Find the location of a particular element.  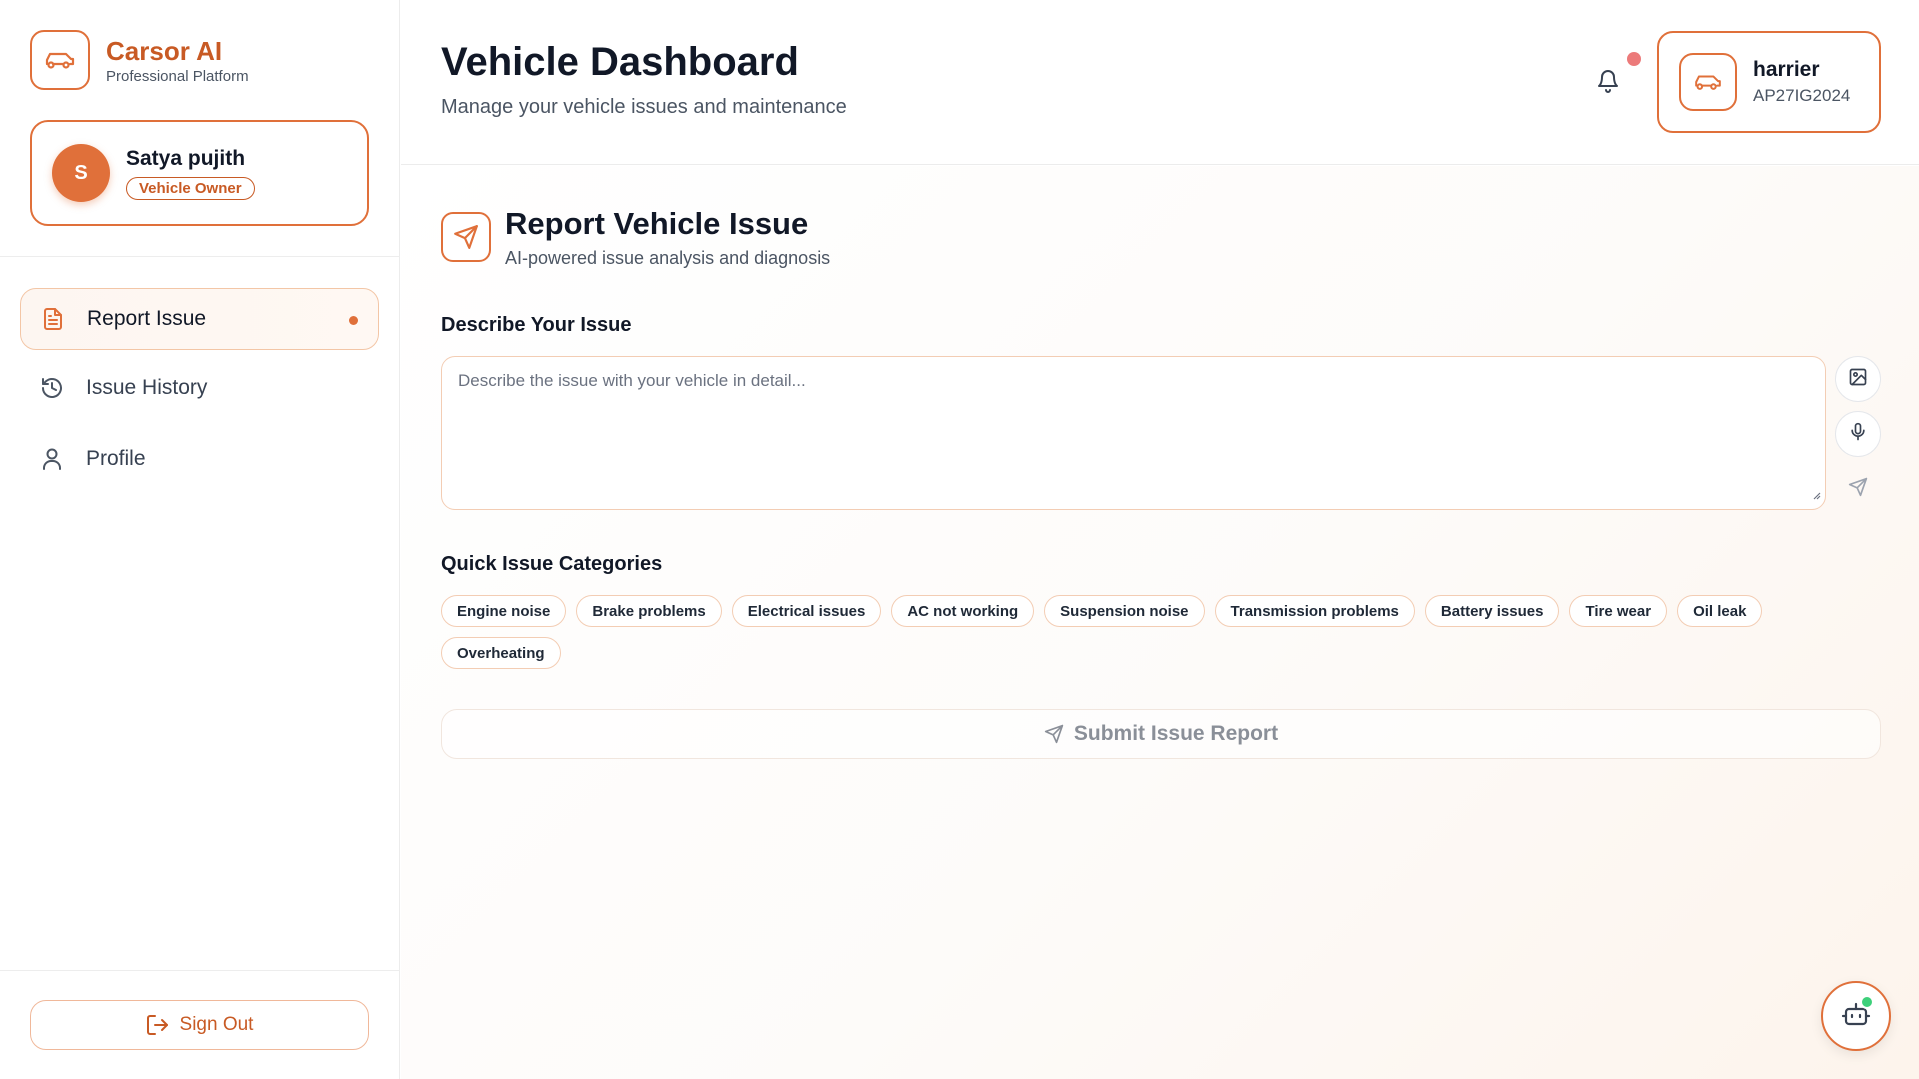

upload-image-button is located at coordinates (1858, 379).